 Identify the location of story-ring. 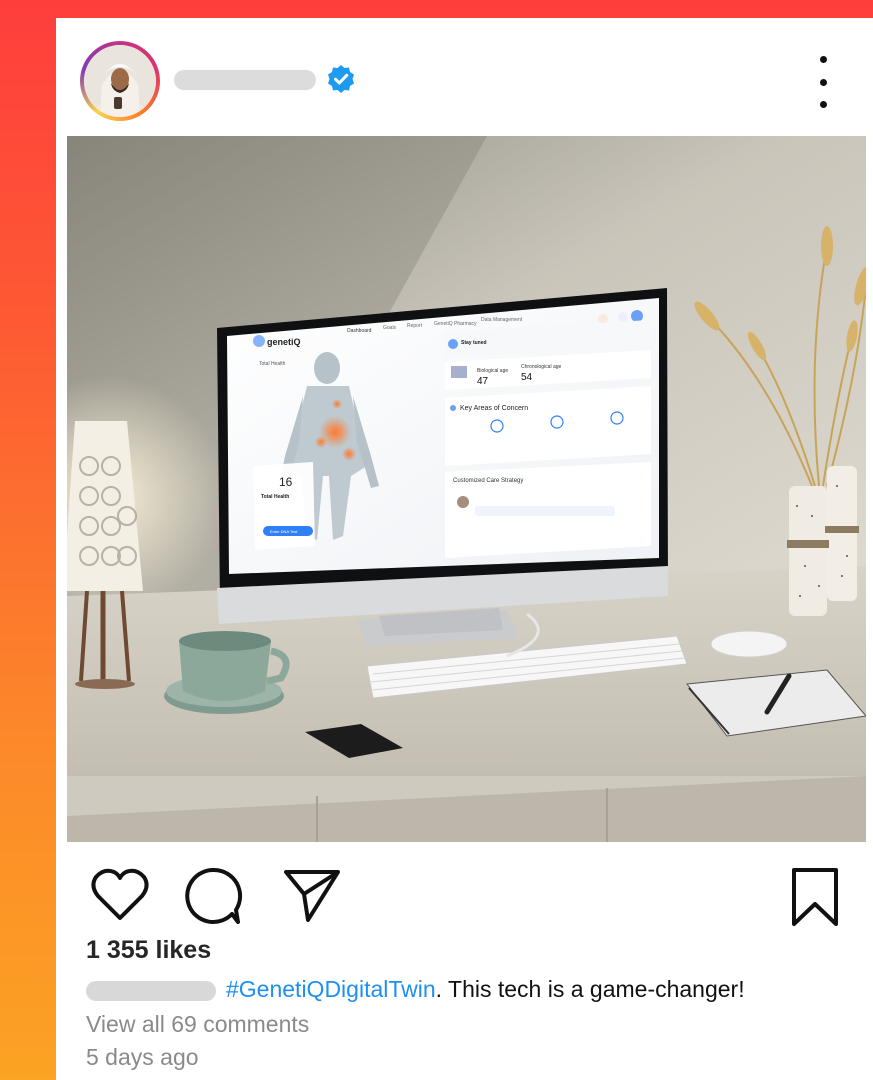
(120, 81).